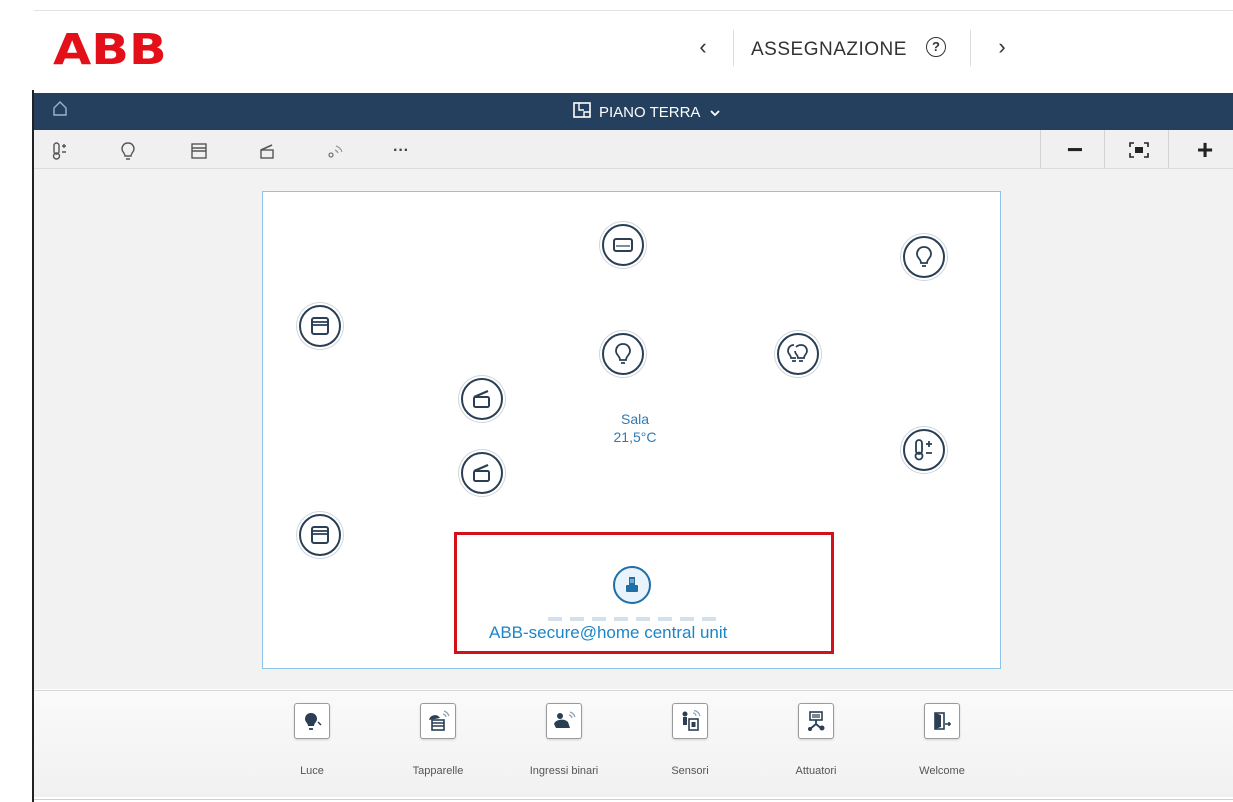 This screenshot has width=1233, height=802. What do you see at coordinates (1139, 150) in the screenshot?
I see `fit-to-screen-button` at bounding box center [1139, 150].